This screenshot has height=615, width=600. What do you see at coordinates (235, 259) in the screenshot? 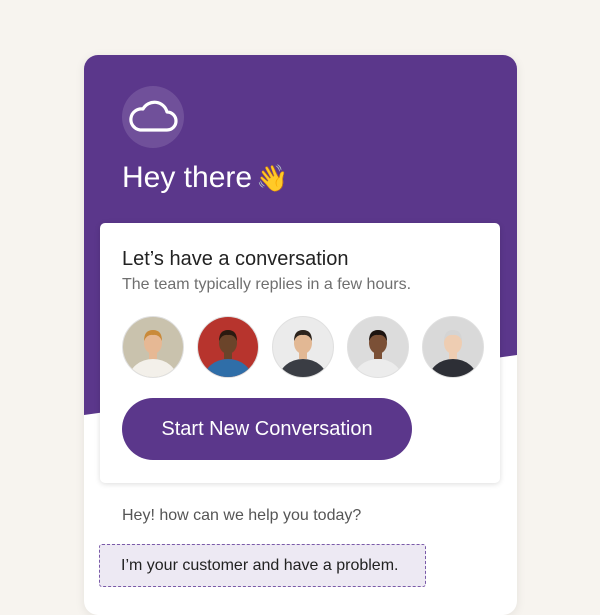
I see `card-title: Let’s have a conversation` at bounding box center [235, 259].